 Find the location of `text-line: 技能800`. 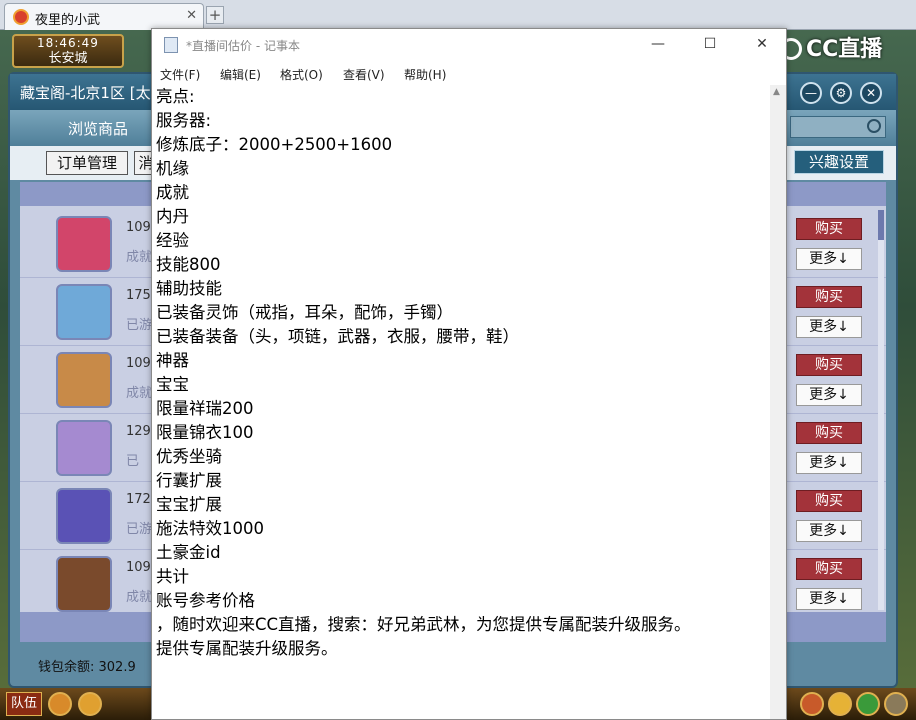

text-line: 技能800 is located at coordinates (188, 264).